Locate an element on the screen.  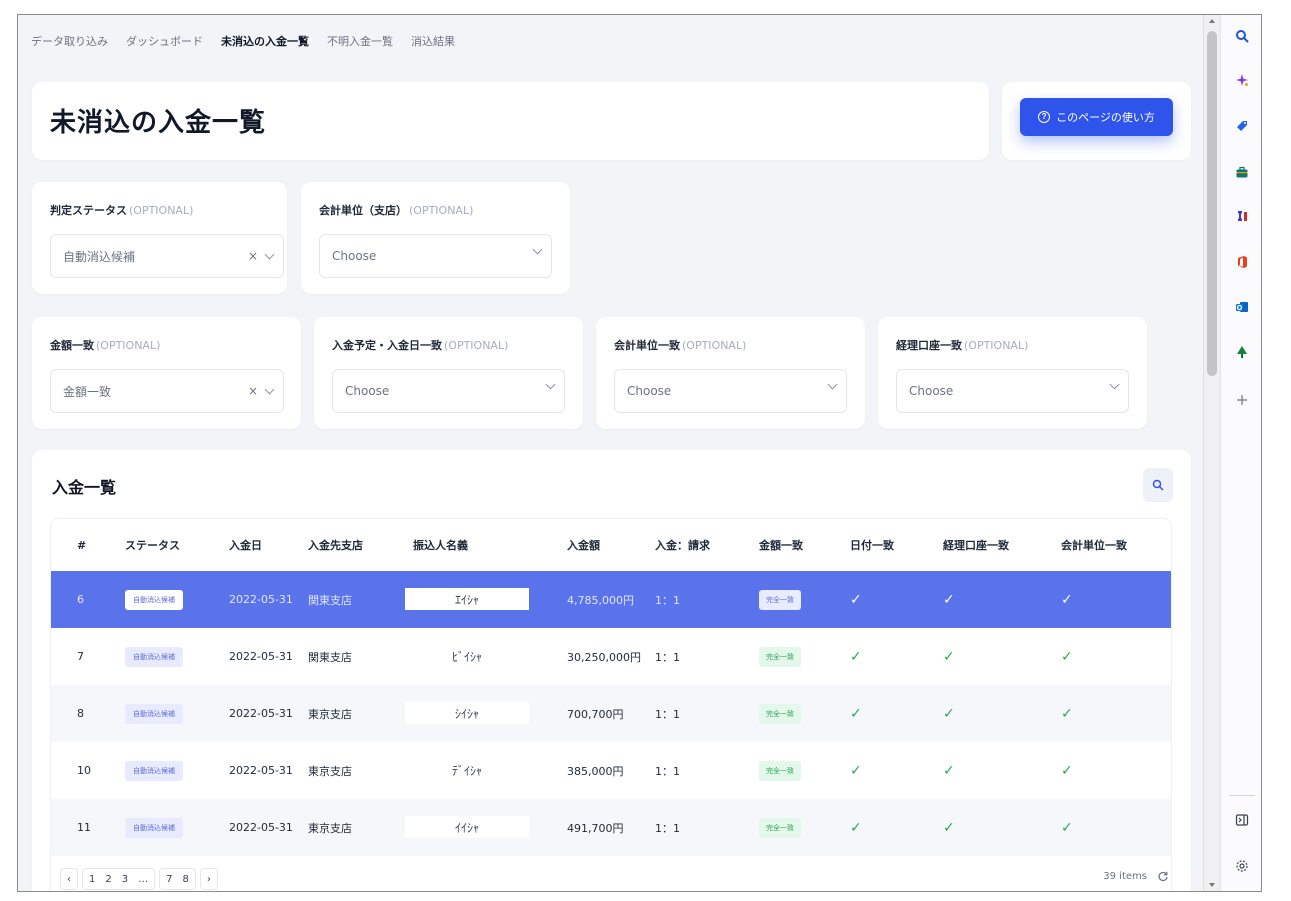
briefcase-icon is located at coordinates (1242, 172).